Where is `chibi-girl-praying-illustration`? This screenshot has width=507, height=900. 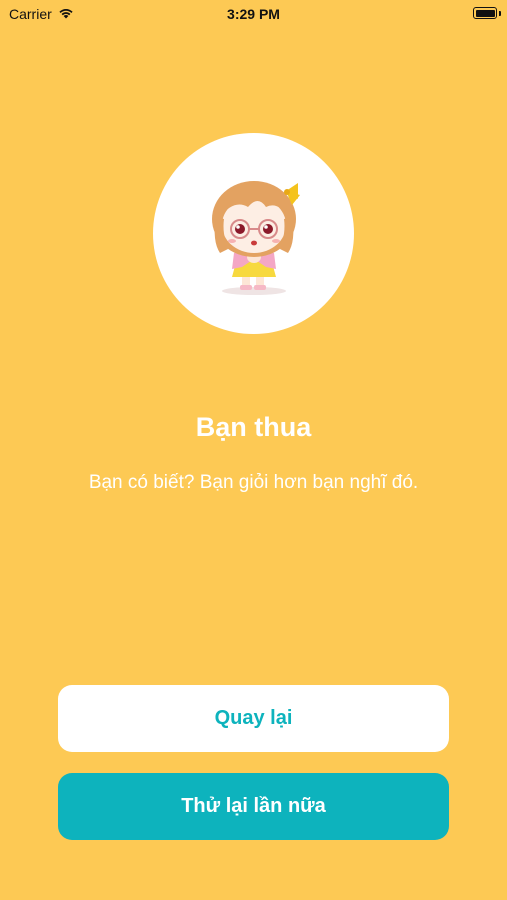
chibi-girl-praying-illustration is located at coordinates (255, 237).